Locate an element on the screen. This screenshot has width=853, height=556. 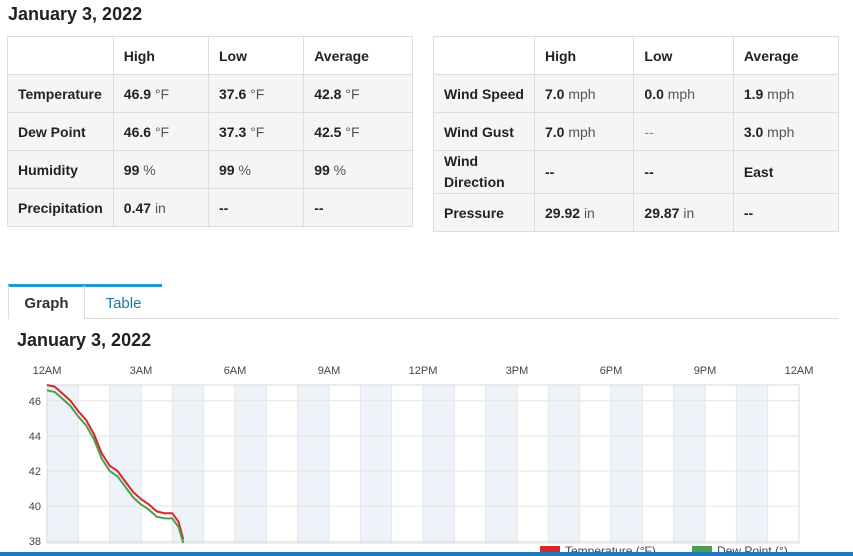
y-tick-label: 40 is located at coordinates (35, 507).